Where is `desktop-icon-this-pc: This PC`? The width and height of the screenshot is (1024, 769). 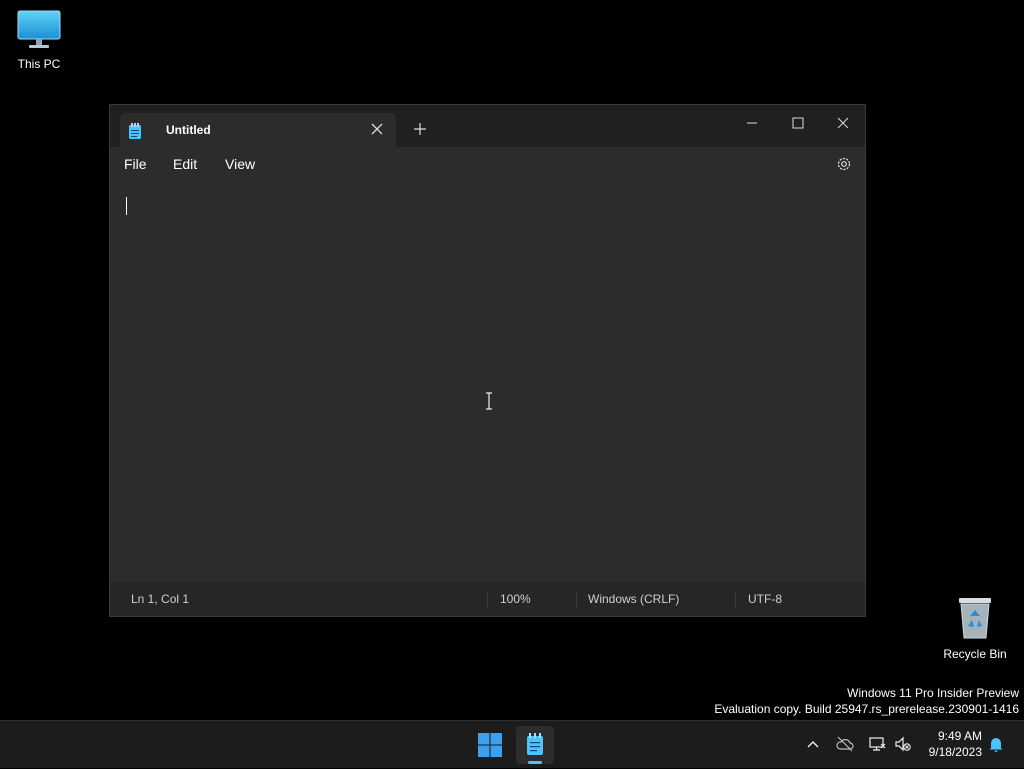
desktop-icon-this-pc: This PC is located at coordinates (39, 40).